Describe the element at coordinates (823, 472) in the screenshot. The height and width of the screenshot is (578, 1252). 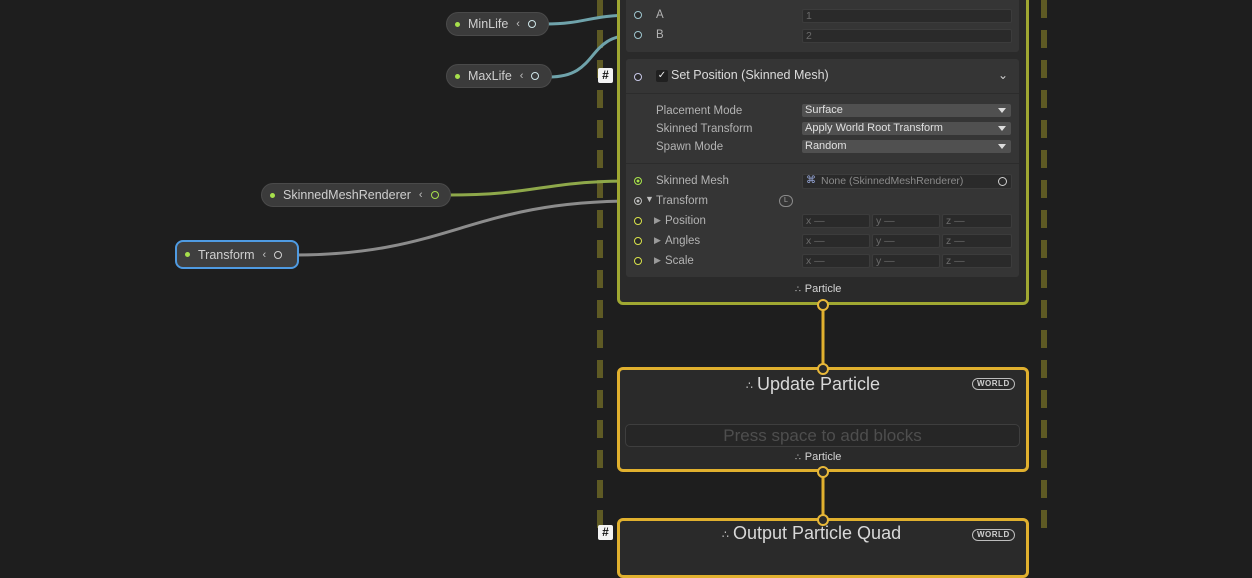
I see `update-flow-output-port` at that location.